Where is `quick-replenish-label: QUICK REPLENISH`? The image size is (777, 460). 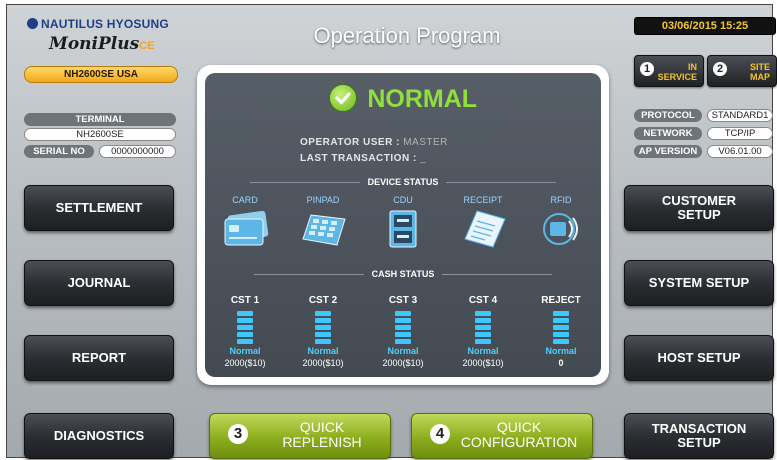 quick-replenish-label: QUICK REPLENISH is located at coordinates (322, 435).